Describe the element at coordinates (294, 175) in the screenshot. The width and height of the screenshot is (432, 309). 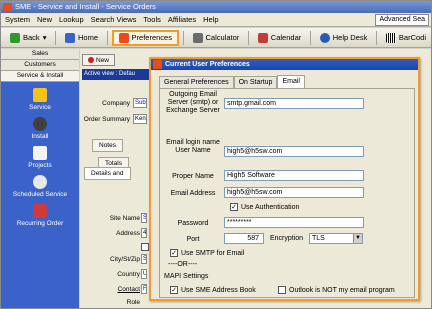
I see `proper-name-input: High5 Software` at that location.